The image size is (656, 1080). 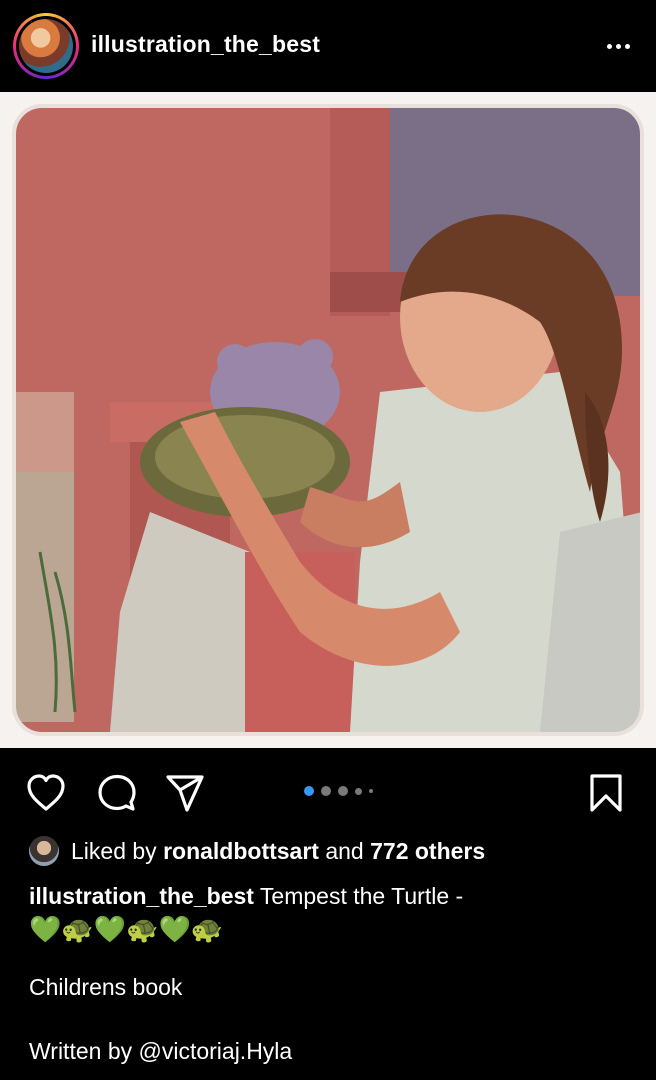 What do you see at coordinates (328, 46) in the screenshot?
I see `post-header: illustration_the_best` at bounding box center [328, 46].